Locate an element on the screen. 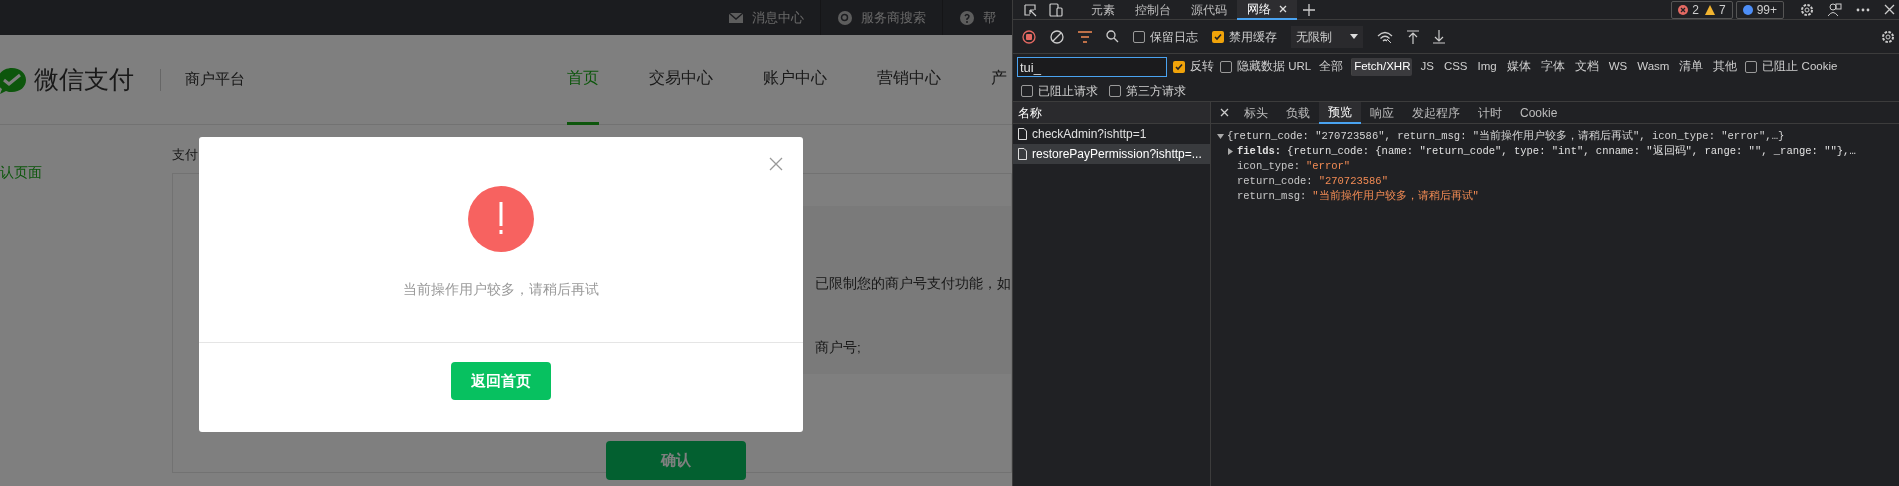 This screenshot has width=1899, height=486. platform-name: 商户平台 is located at coordinates (215, 79).